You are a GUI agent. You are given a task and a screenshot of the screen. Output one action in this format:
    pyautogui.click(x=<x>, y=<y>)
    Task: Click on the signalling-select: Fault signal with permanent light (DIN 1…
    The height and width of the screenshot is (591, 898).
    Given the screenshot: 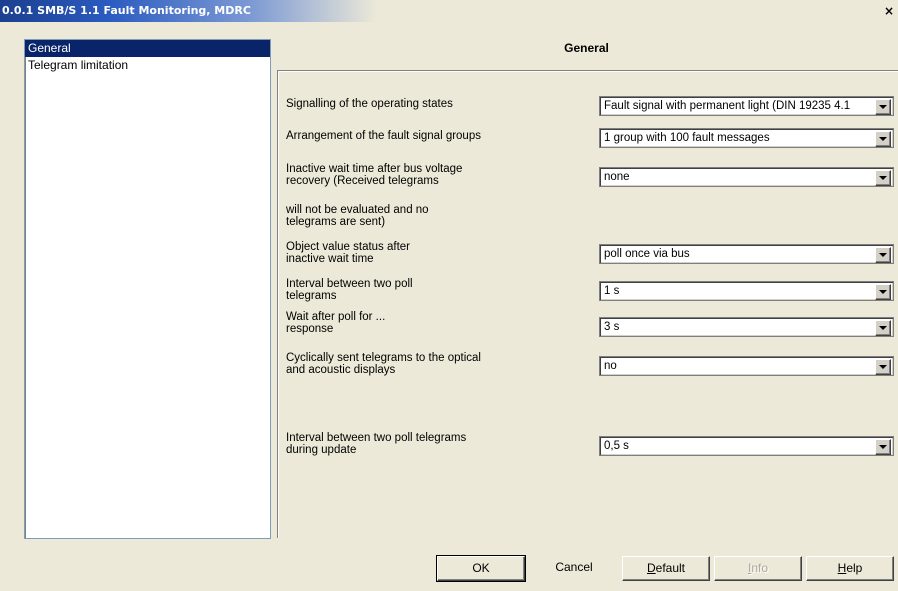 What is the action you would take?
    pyautogui.click(x=746, y=106)
    